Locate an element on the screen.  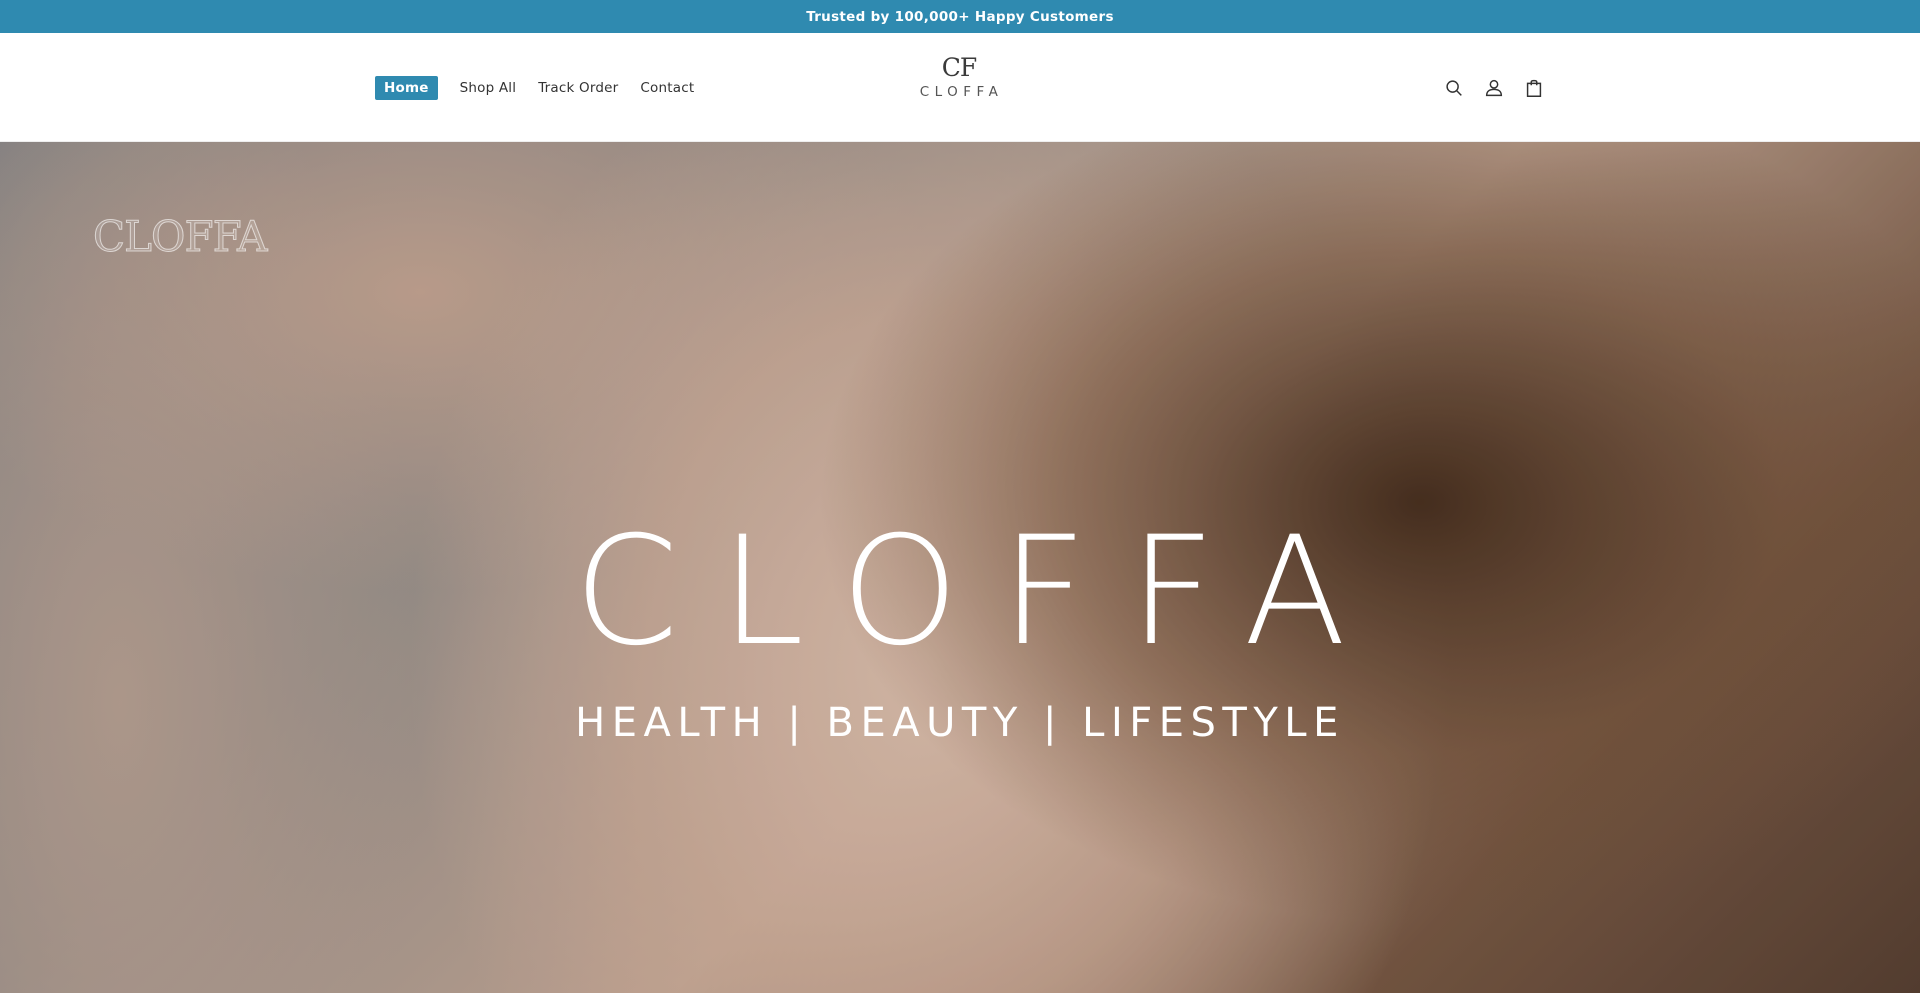
search-icon is located at coordinates (1454, 88).